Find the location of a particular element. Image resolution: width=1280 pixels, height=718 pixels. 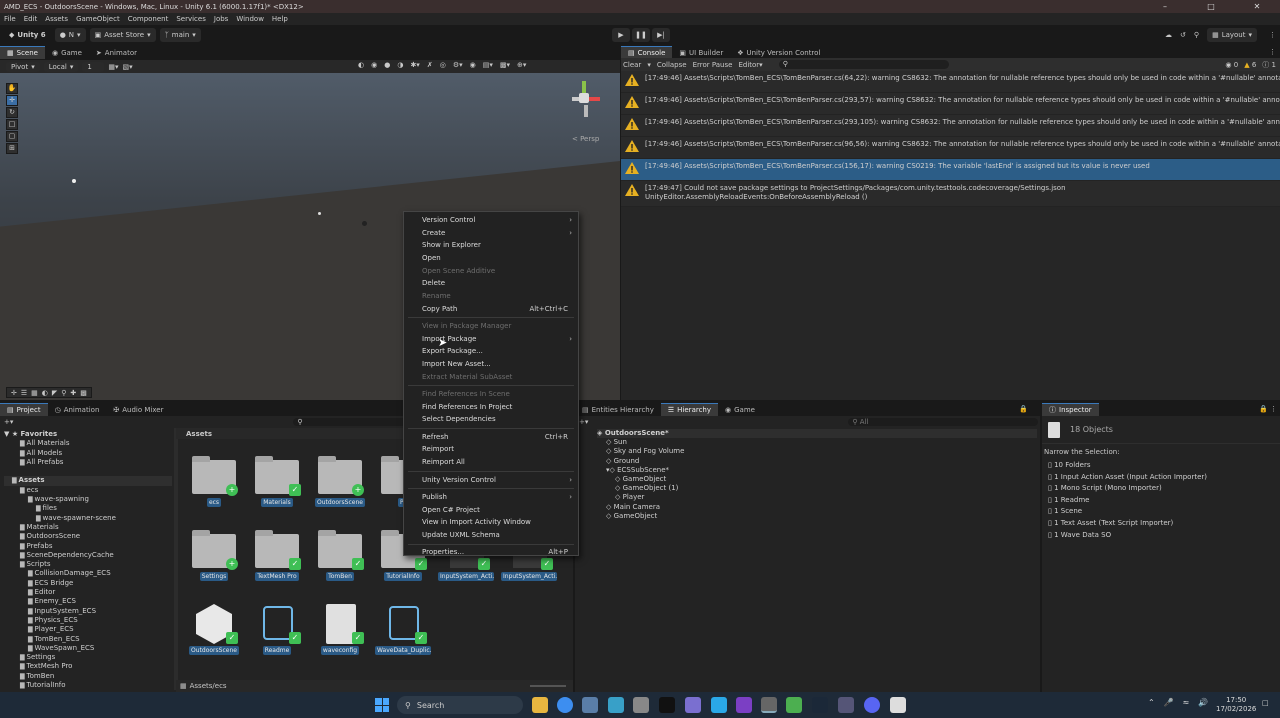

inspector-list-item: ▯ 1 Scene is located at coordinates (1164, 512).